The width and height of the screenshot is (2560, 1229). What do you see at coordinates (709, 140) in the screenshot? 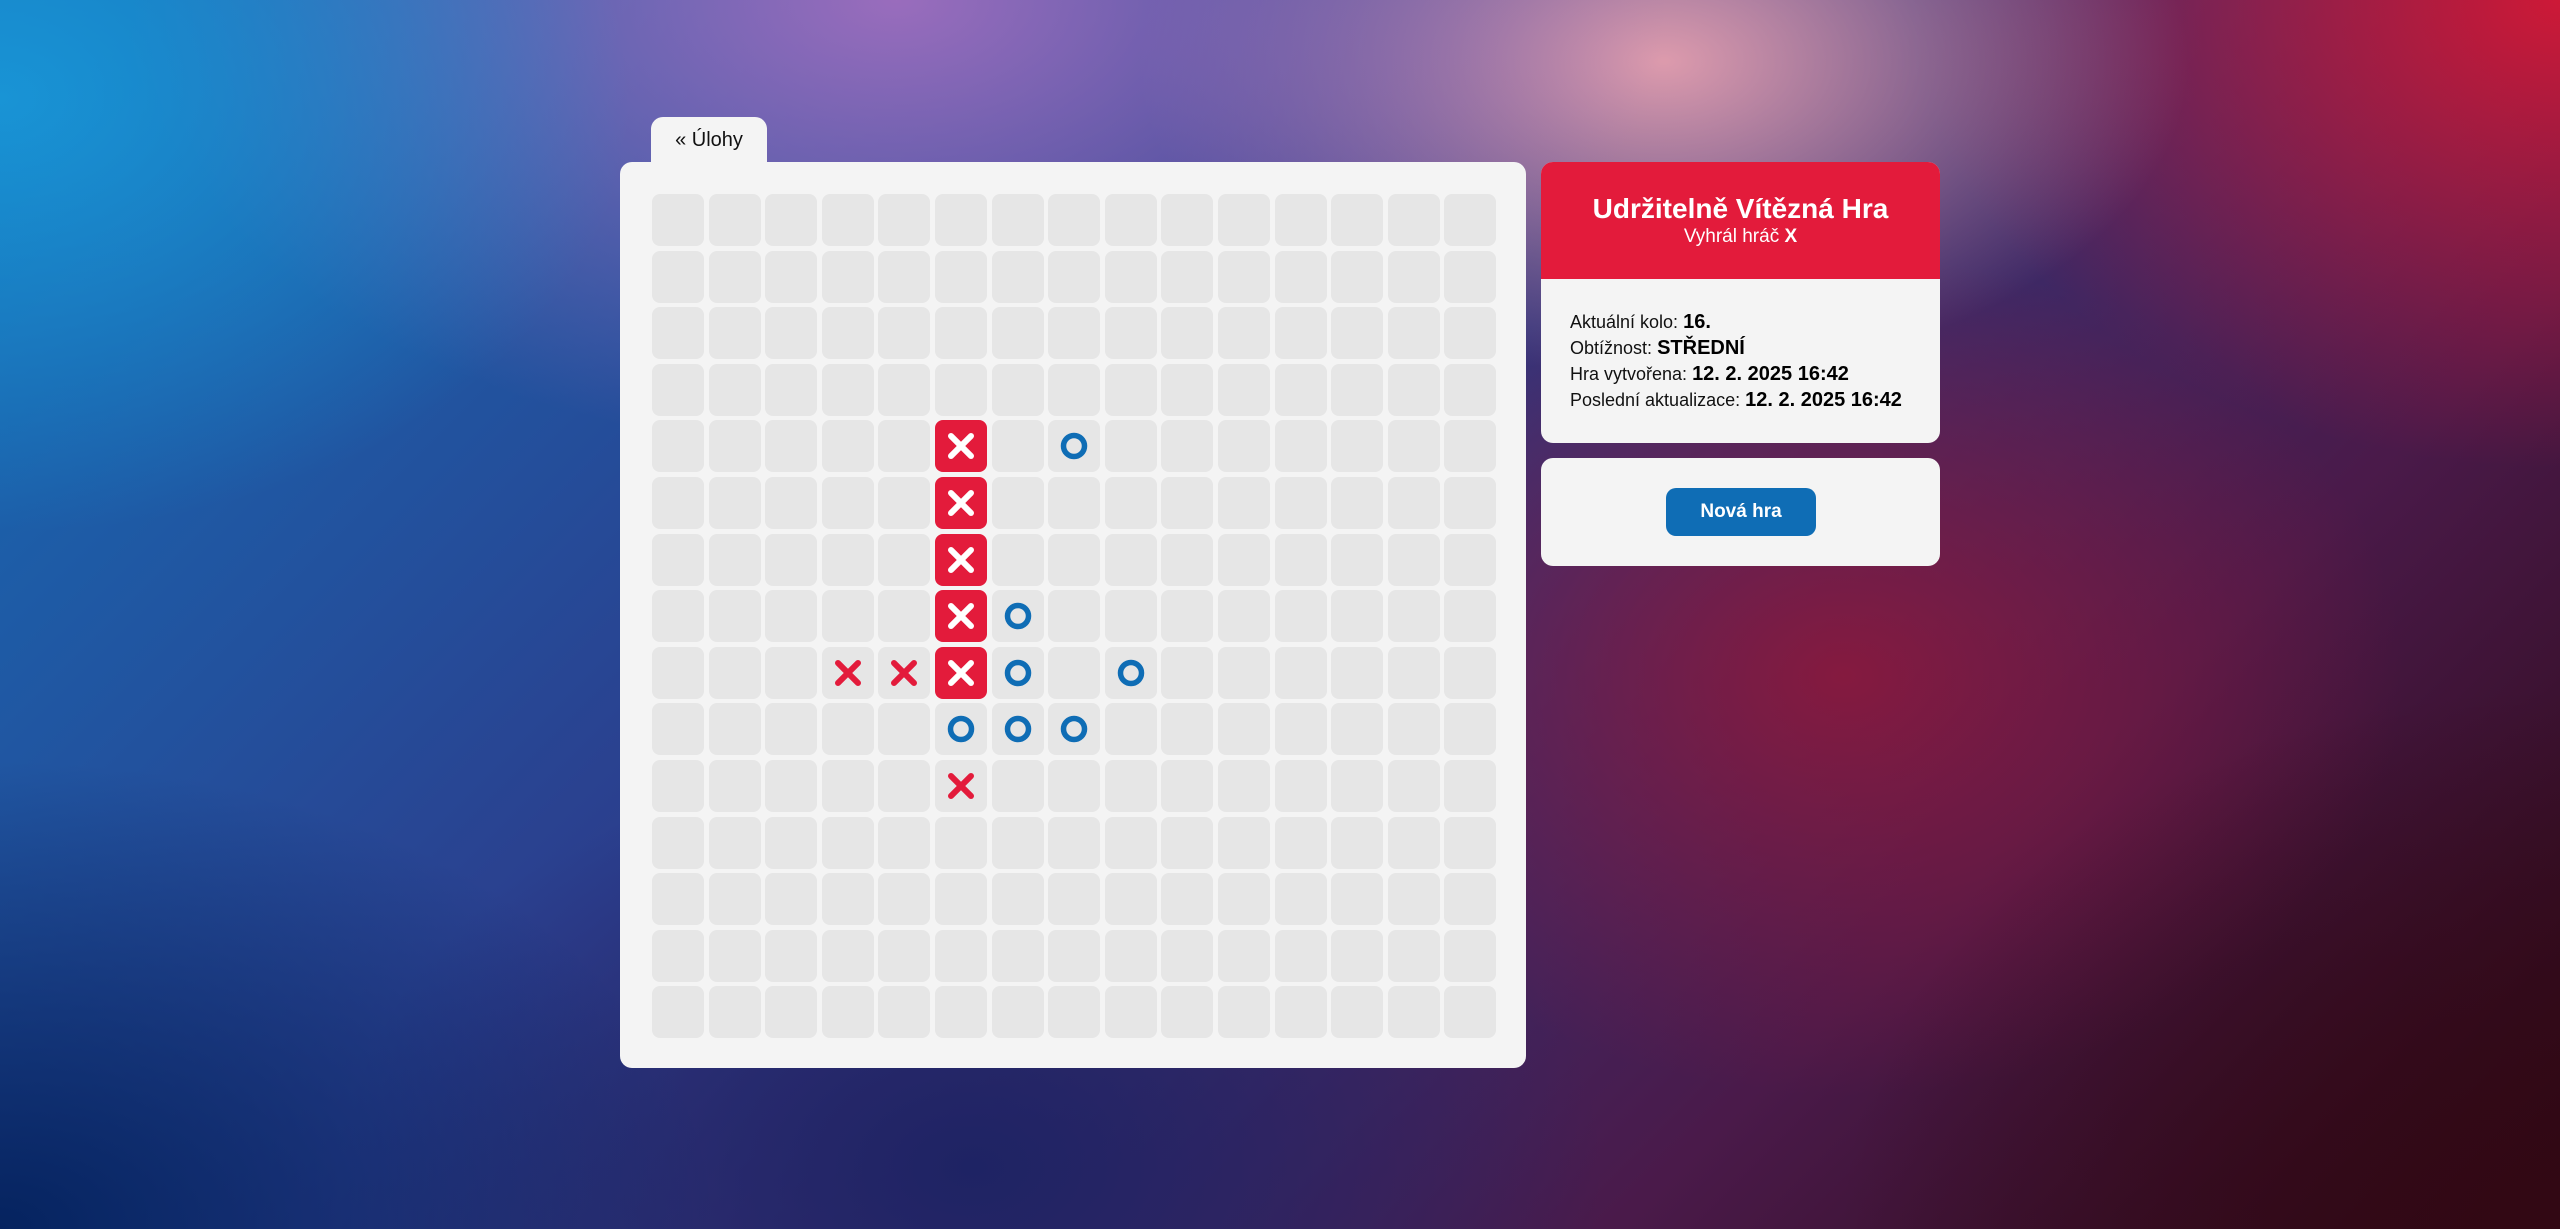
I see `back-to-tasks-tab: « Úlohy` at bounding box center [709, 140].